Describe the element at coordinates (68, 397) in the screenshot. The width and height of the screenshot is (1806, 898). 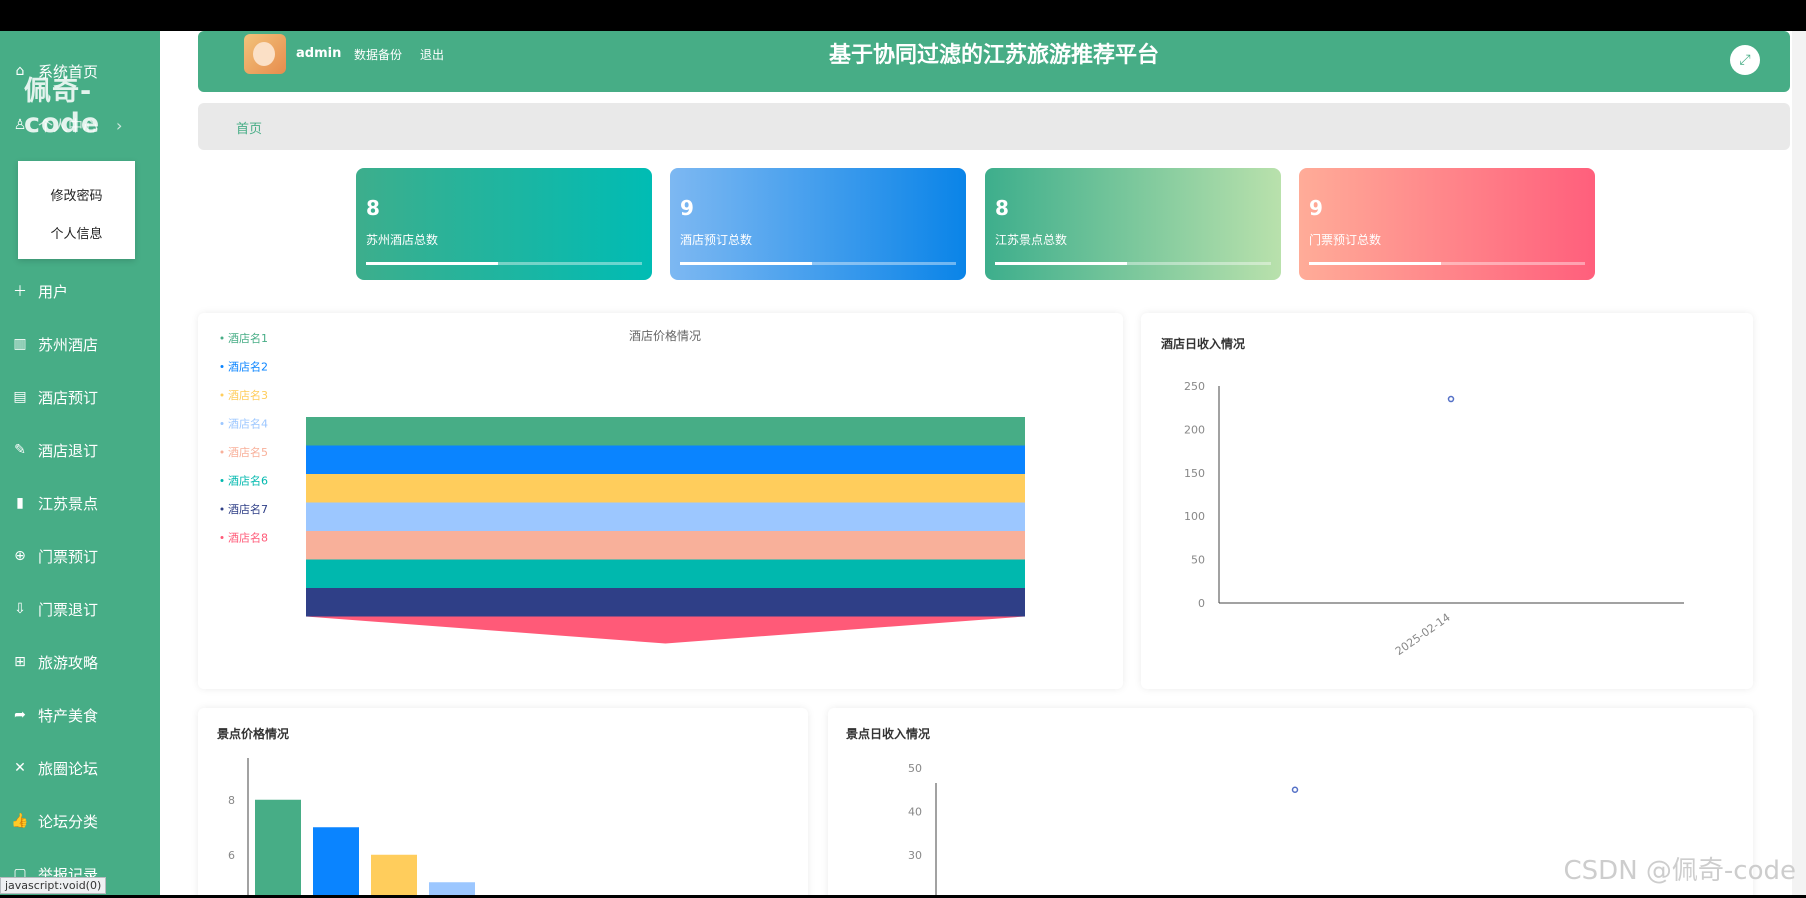
I see `sidebar-item-label: 酒店预订` at that location.